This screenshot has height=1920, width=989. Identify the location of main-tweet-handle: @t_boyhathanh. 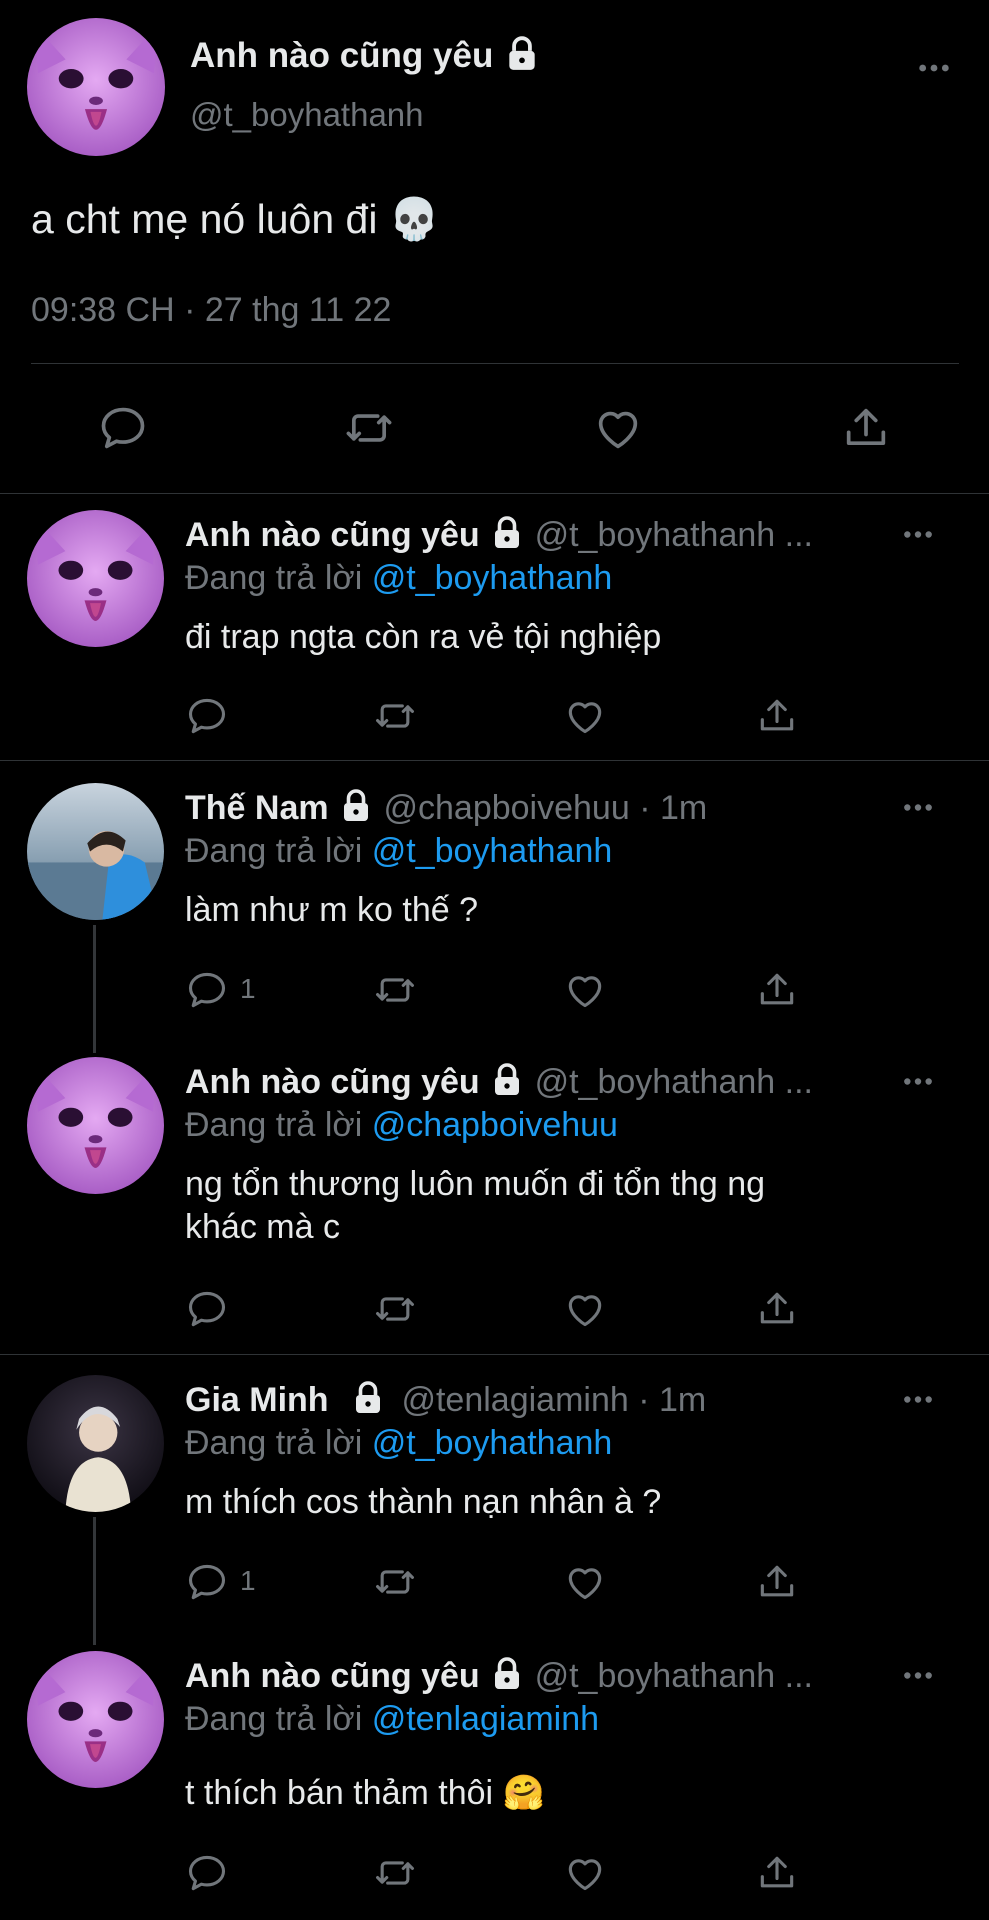
(307, 115).